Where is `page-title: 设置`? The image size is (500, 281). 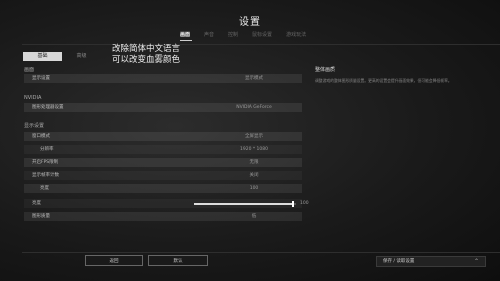 page-title: 设置 is located at coordinates (250, 22).